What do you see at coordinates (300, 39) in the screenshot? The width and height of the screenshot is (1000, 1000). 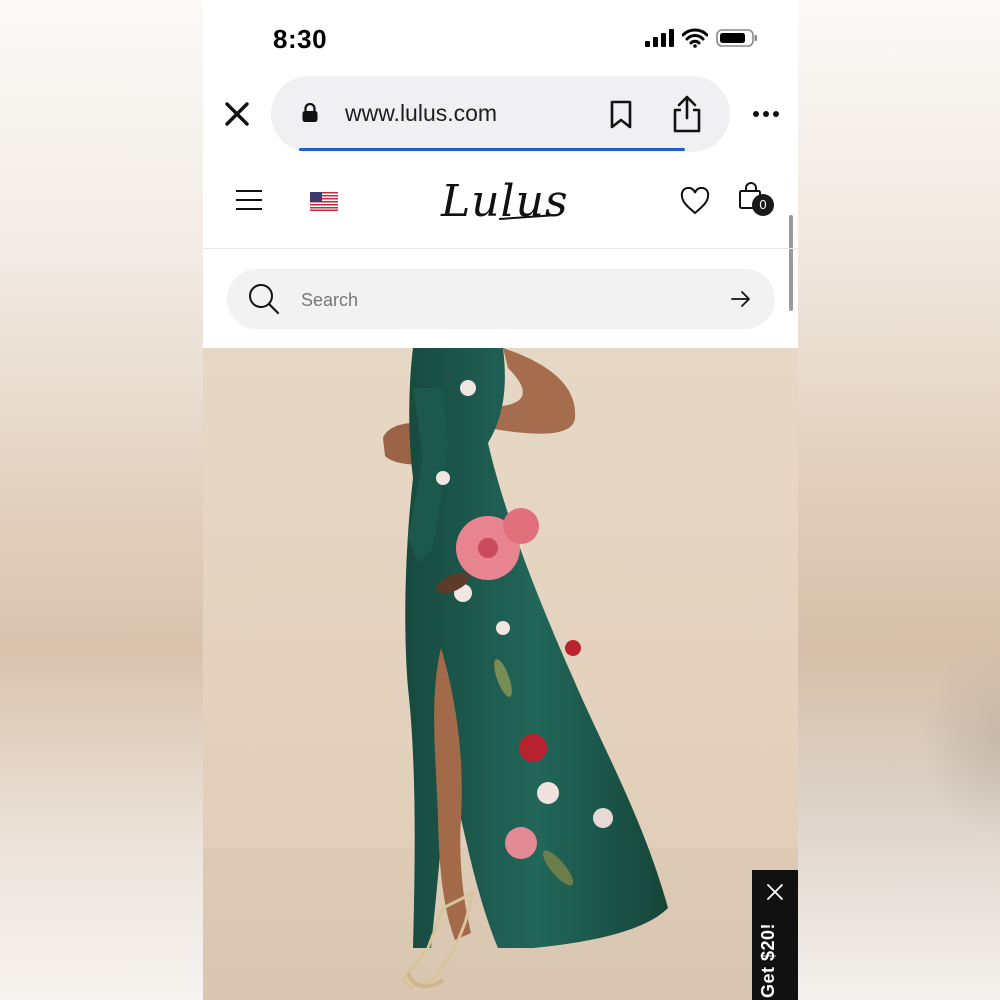 I see `status-time: 8:30` at bounding box center [300, 39].